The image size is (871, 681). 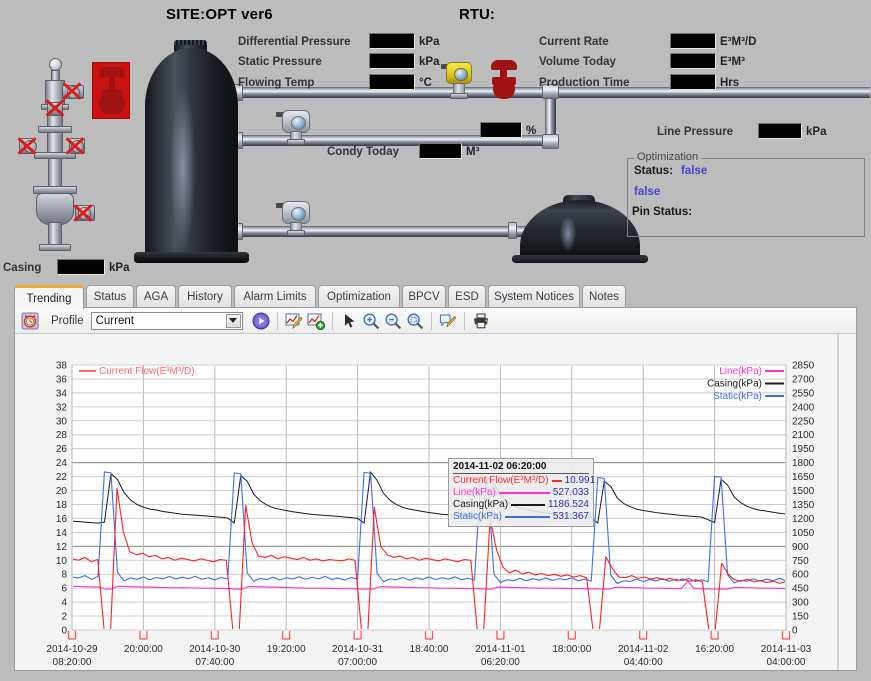 What do you see at coordinates (568, 504) in the screenshot?
I see `tooltip-series-value: 1186.524` at bounding box center [568, 504].